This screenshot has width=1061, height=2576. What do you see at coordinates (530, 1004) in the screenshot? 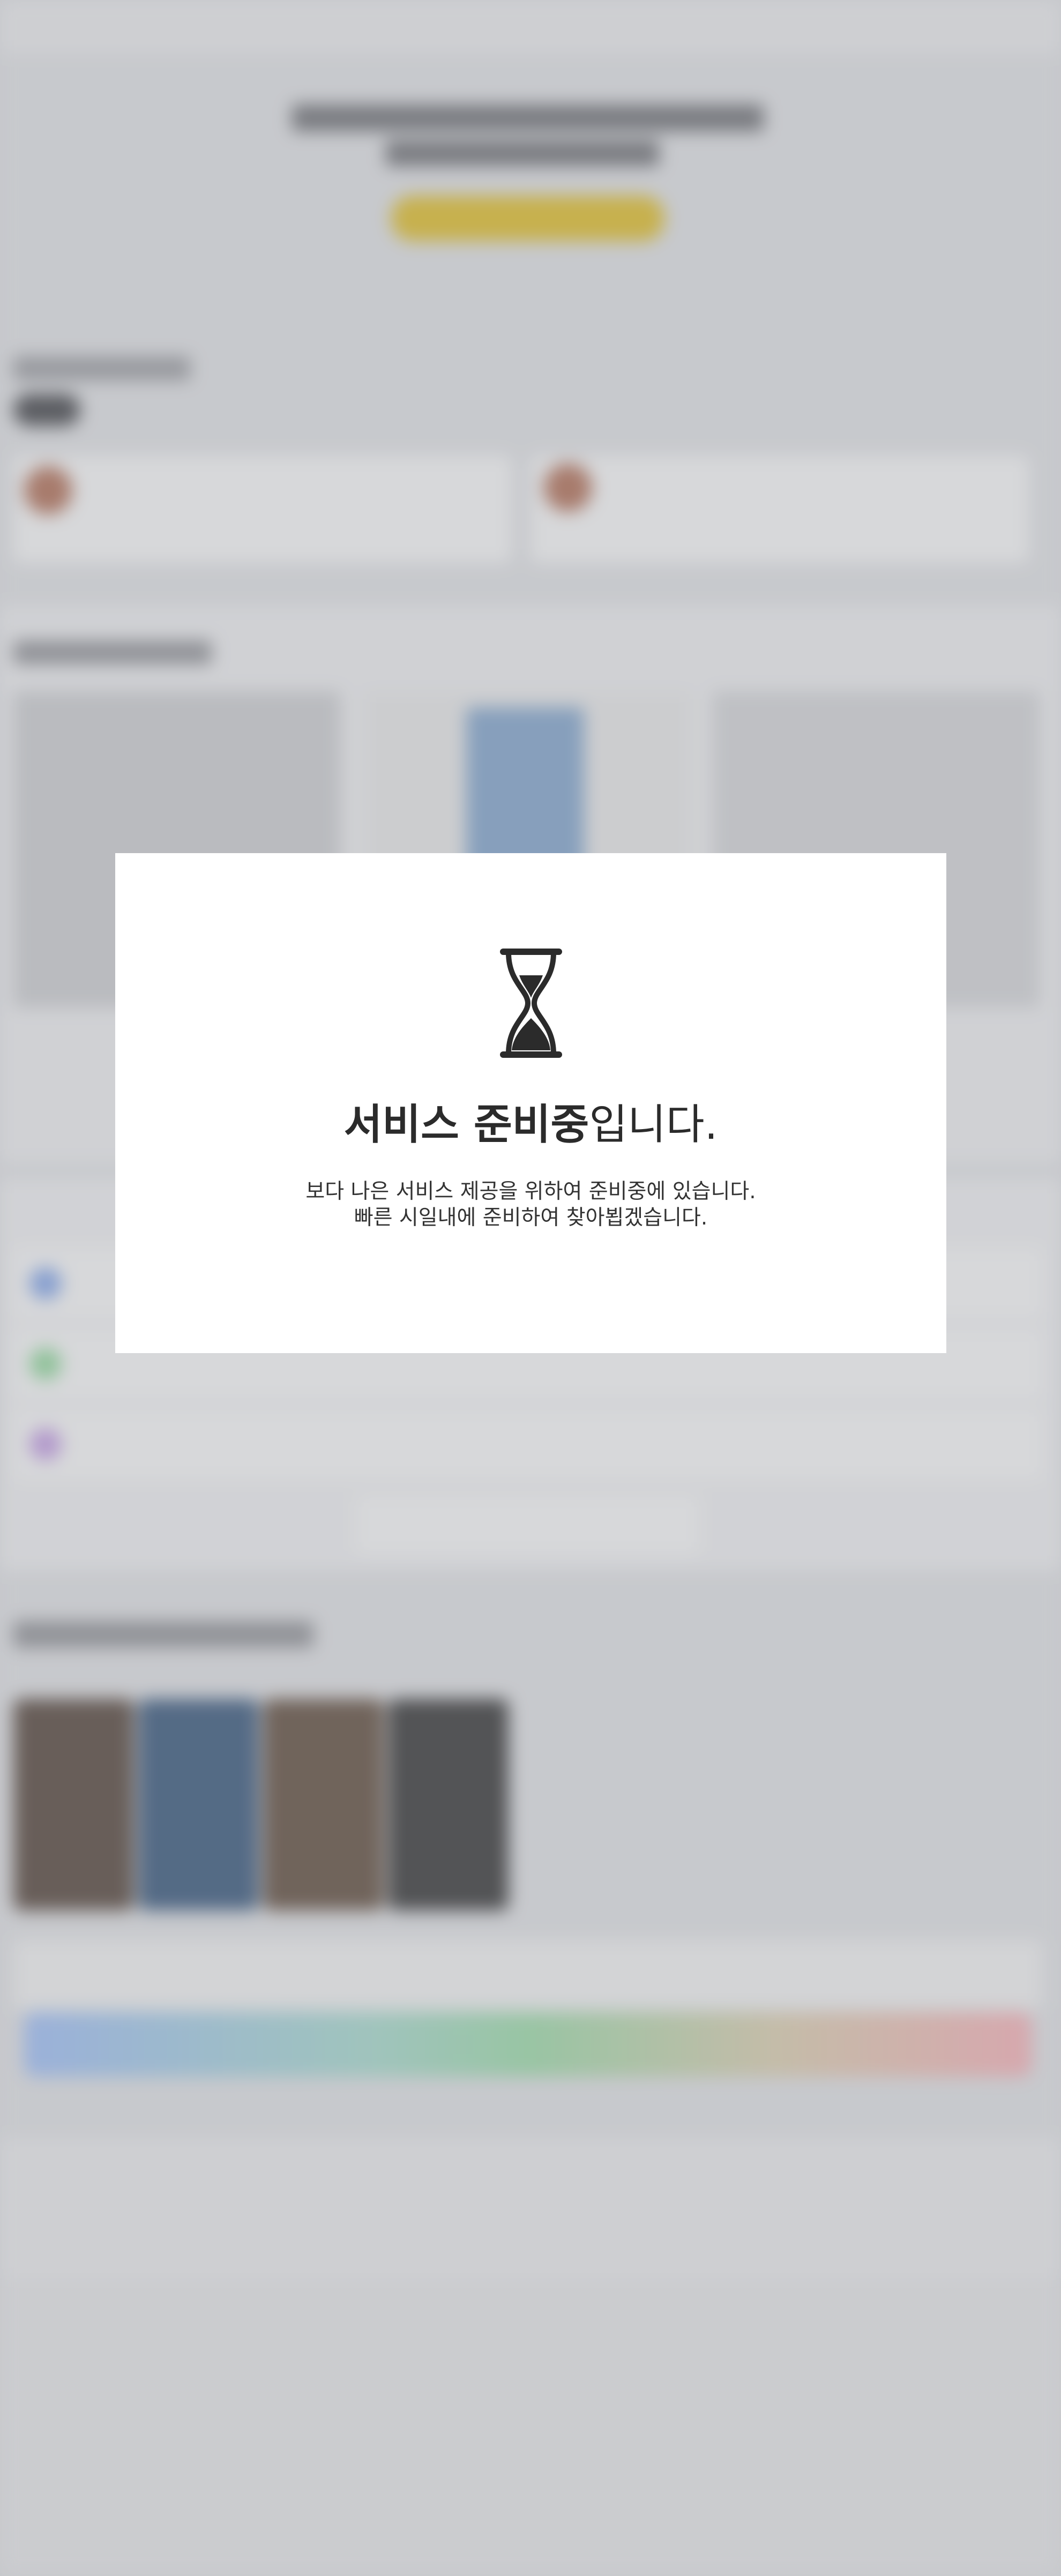
I see `hourglass-icon` at bounding box center [530, 1004].